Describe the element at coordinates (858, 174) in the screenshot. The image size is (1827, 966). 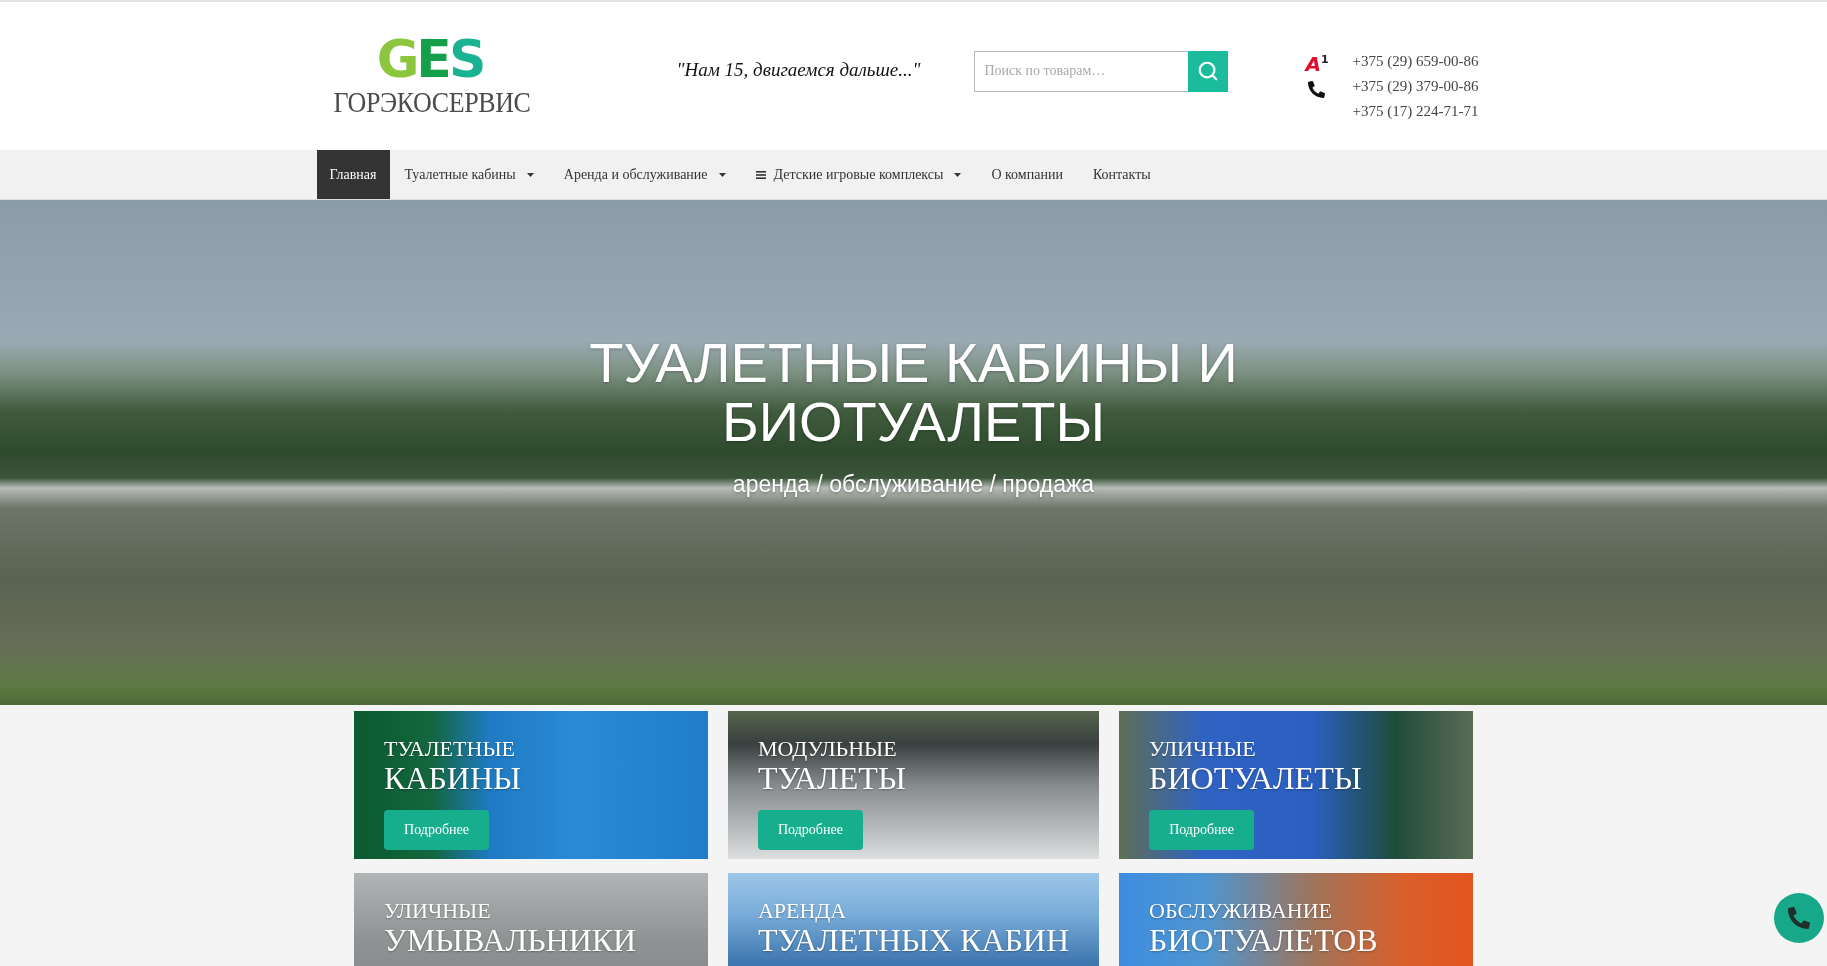
I see `nav-item: Детские игровые комплексы` at that location.